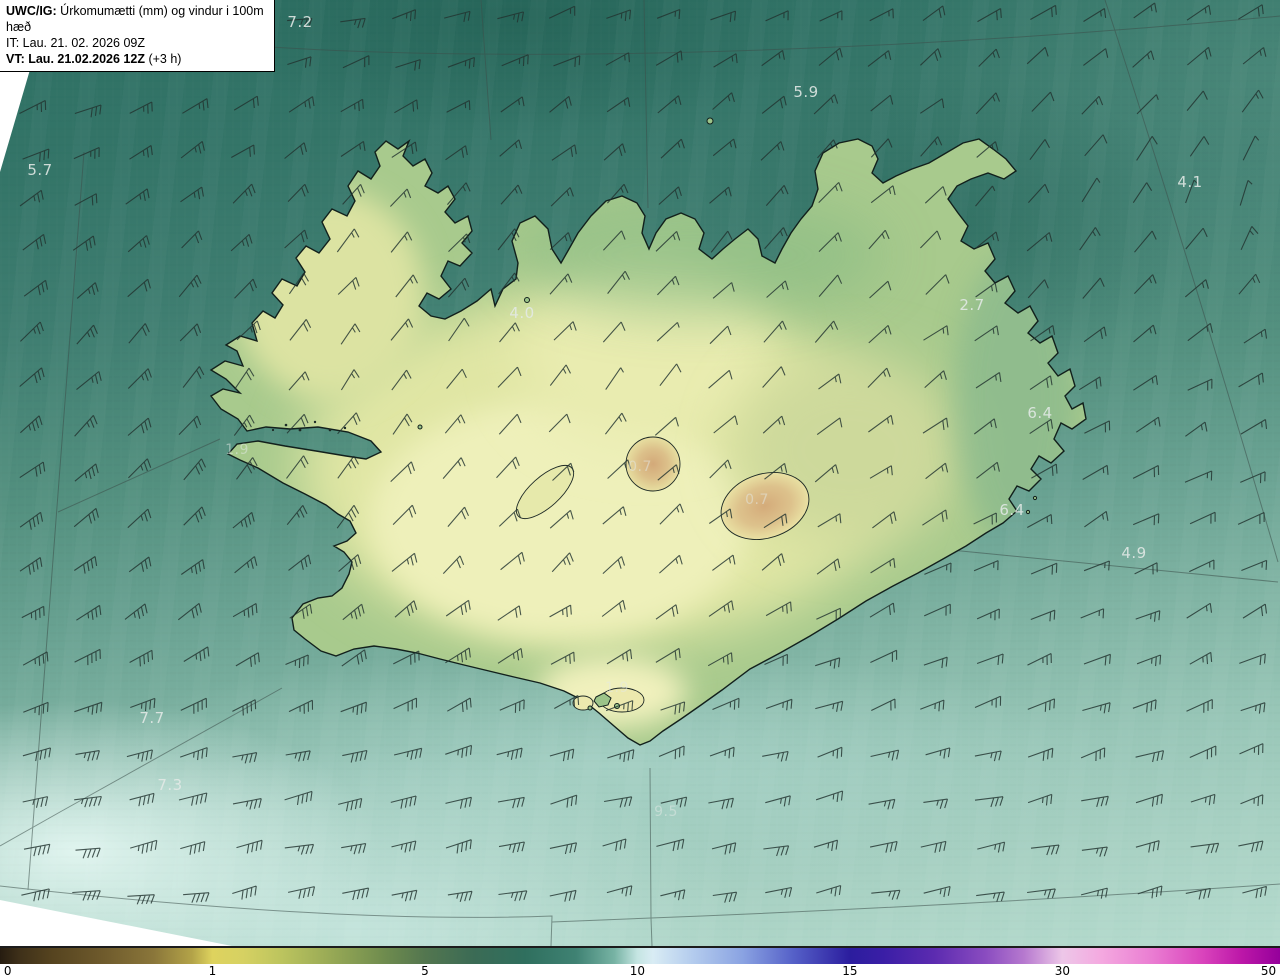 The width and height of the screenshot is (1280, 978). Describe the element at coordinates (7, 971) in the screenshot. I see `colorbar-tick-0: 0` at that location.